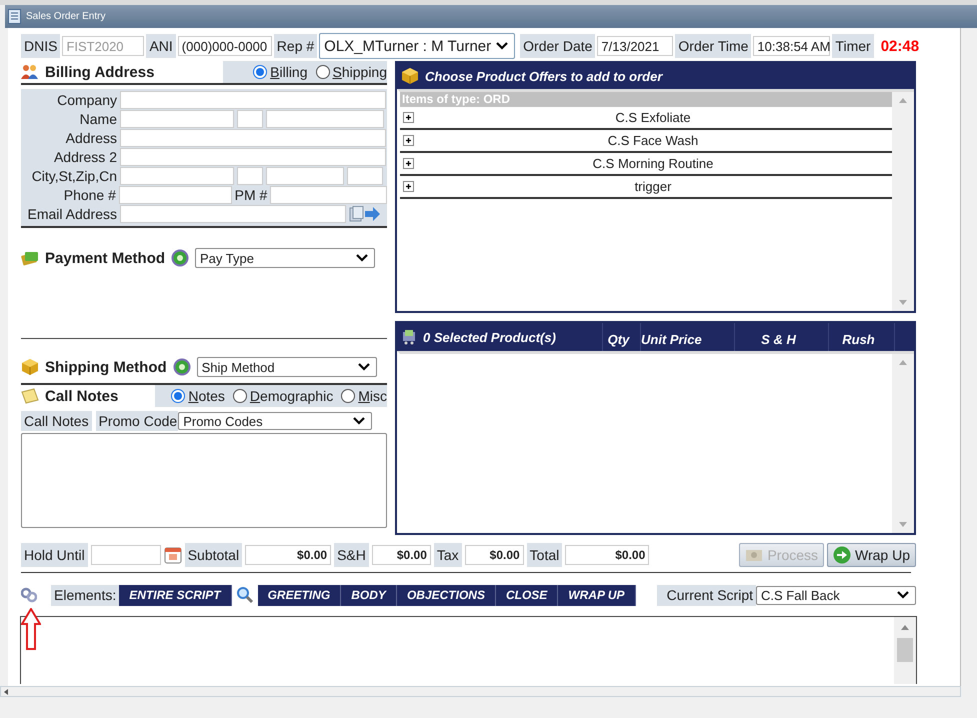  What do you see at coordinates (543, 76) in the screenshot?
I see `panel-title: Choose Product Offers to add to order` at bounding box center [543, 76].